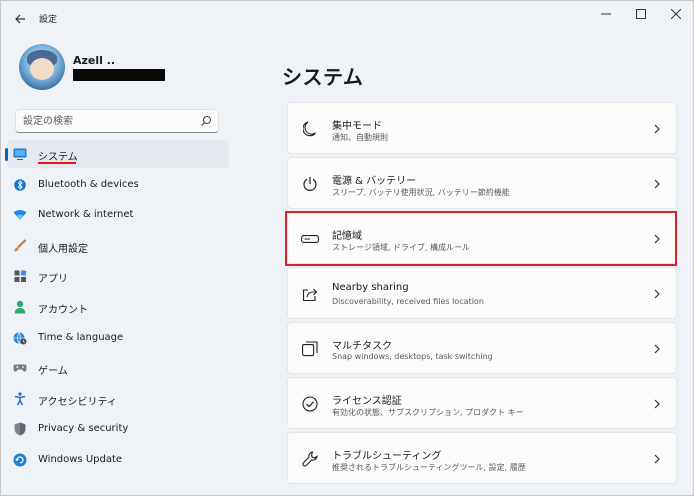 Image resolution: width=694 pixels, height=496 pixels. Describe the element at coordinates (58, 157) in the screenshot. I see `sidebar-item-label: システム` at that location.